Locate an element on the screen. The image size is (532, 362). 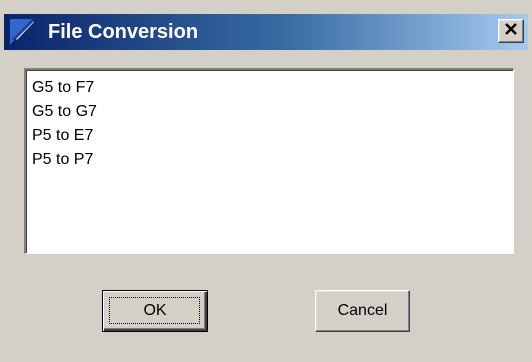
cancel-button-label: Cancel is located at coordinates (362, 310).